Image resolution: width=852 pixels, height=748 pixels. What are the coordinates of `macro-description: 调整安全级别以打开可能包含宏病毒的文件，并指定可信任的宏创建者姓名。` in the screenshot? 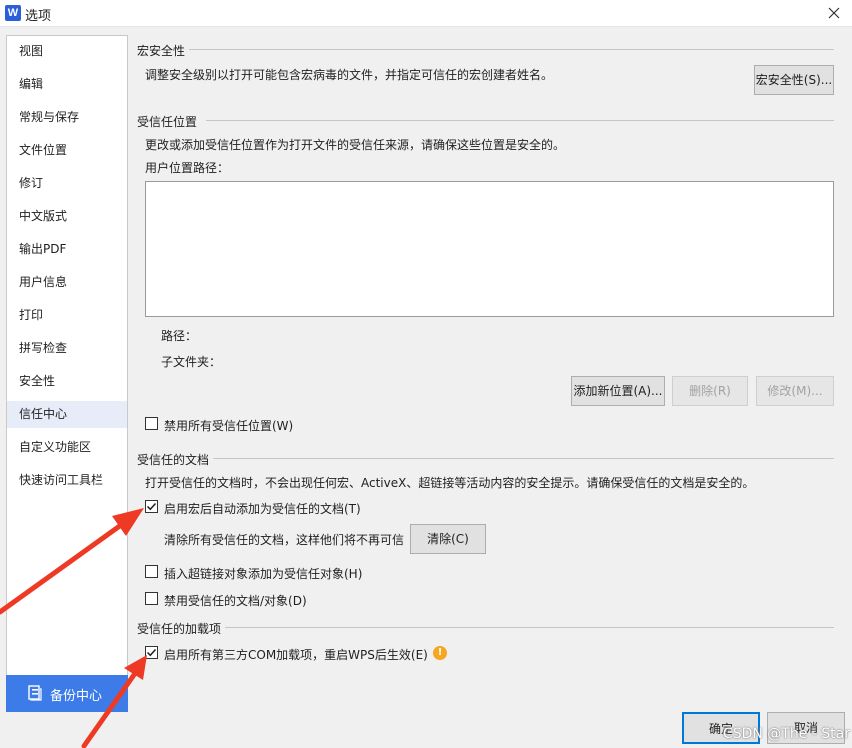 It's located at (349, 75).